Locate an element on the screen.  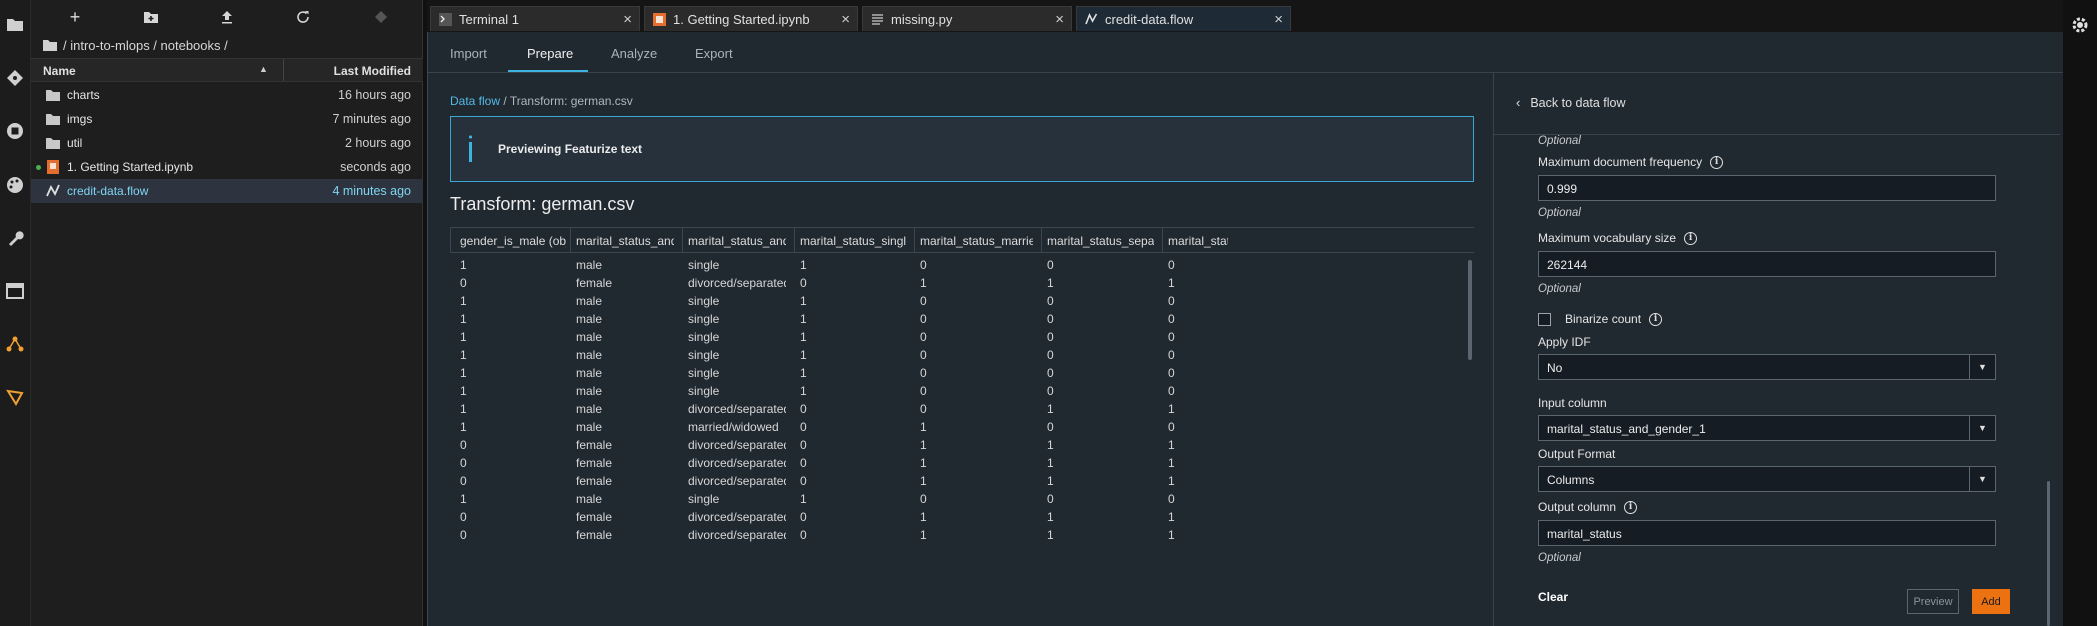
output-column-input: marital_status is located at coordinates (1767, 533).